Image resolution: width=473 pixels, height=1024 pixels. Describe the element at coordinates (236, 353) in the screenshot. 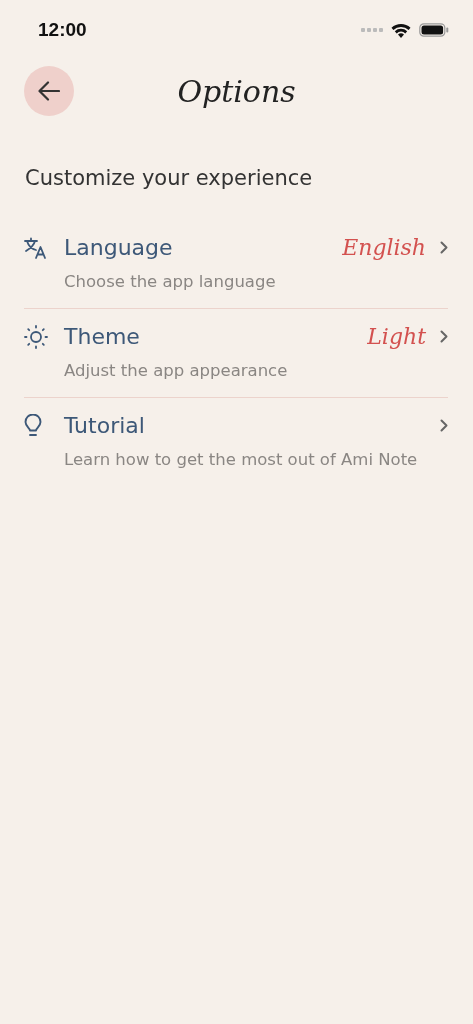

I see `option-row: Theme Light Adjust the app appearance` at that location.